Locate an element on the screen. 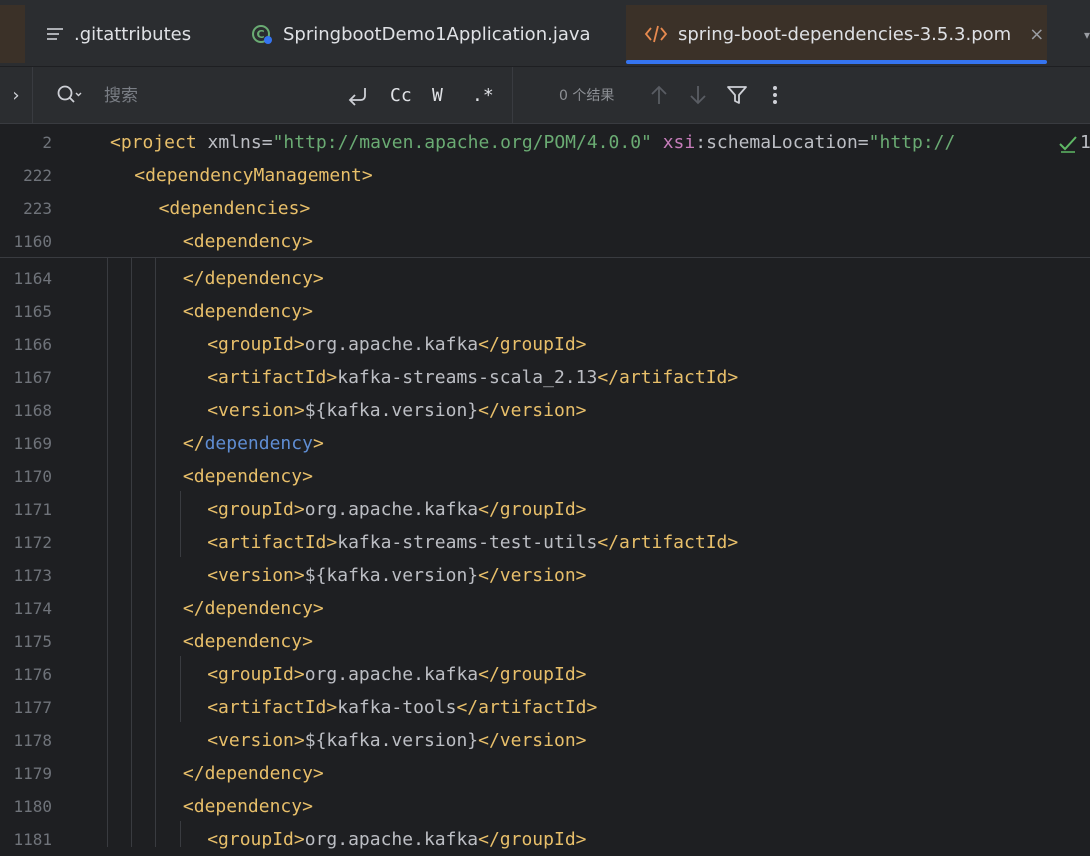 The width and height of the screenshot is (1090, 856). code-line: 1168 <version>${kafka.version}</version> is located at coordinates (545, 410).